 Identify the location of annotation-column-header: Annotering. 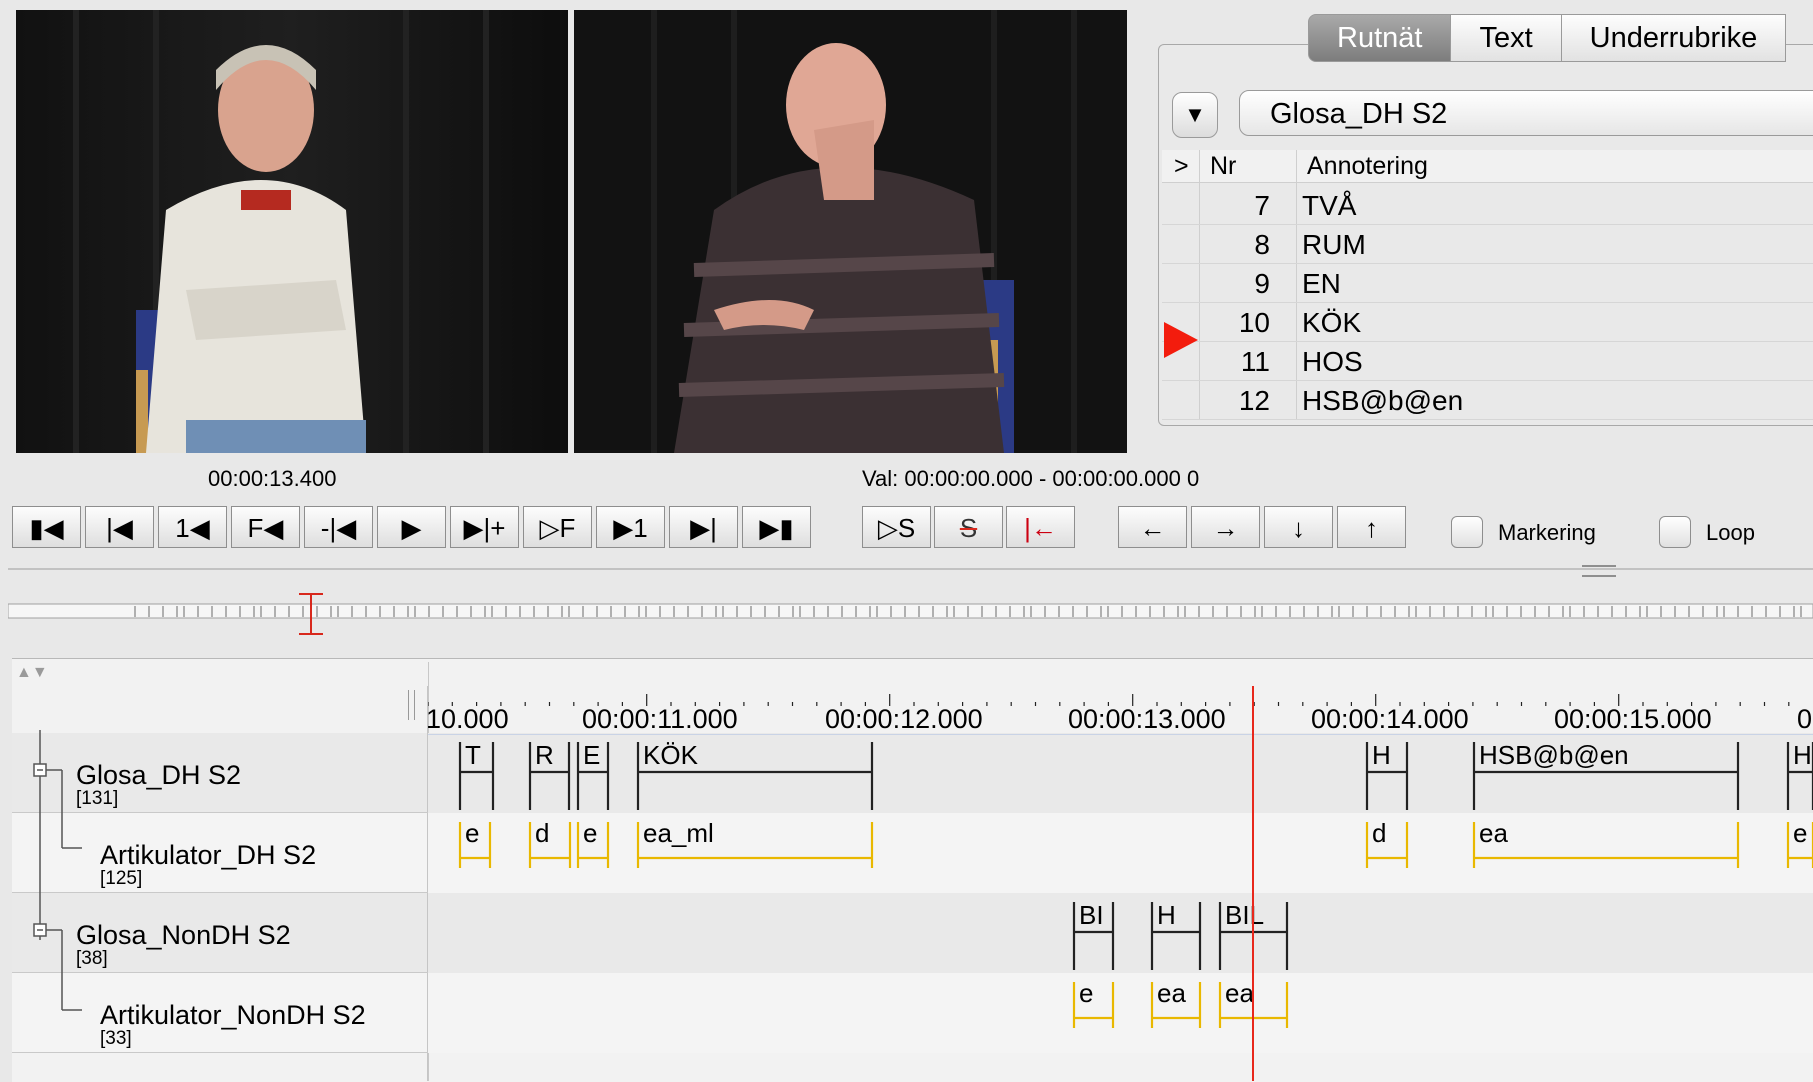
(1367, 166).